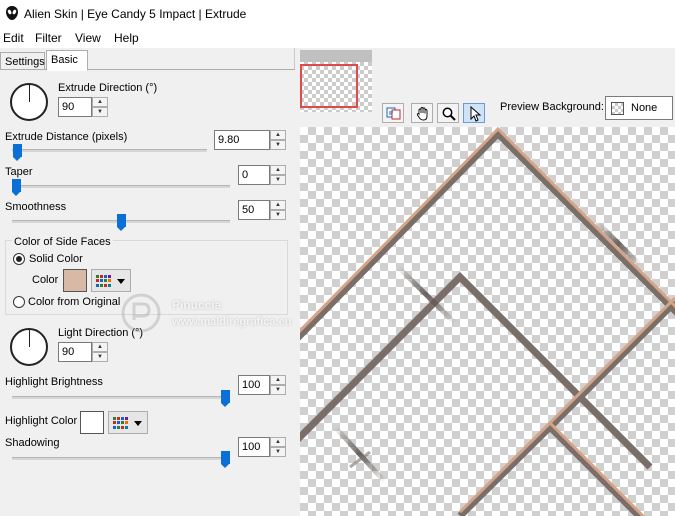  What do you see at coordinates (36, 207) in the screenshot?
I see `smoothness-label: Smoothness` at bounding box center [36, 207].